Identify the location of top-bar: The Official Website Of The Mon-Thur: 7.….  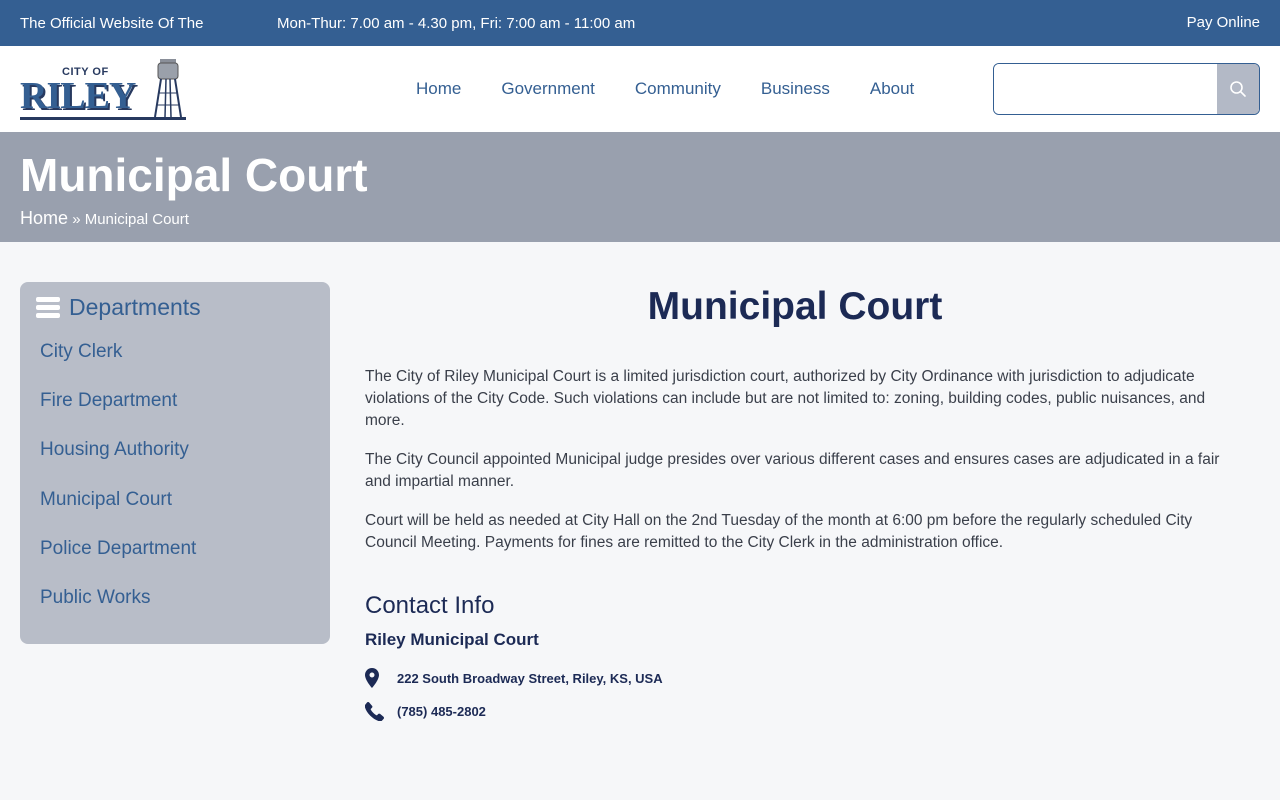
(640, 23).